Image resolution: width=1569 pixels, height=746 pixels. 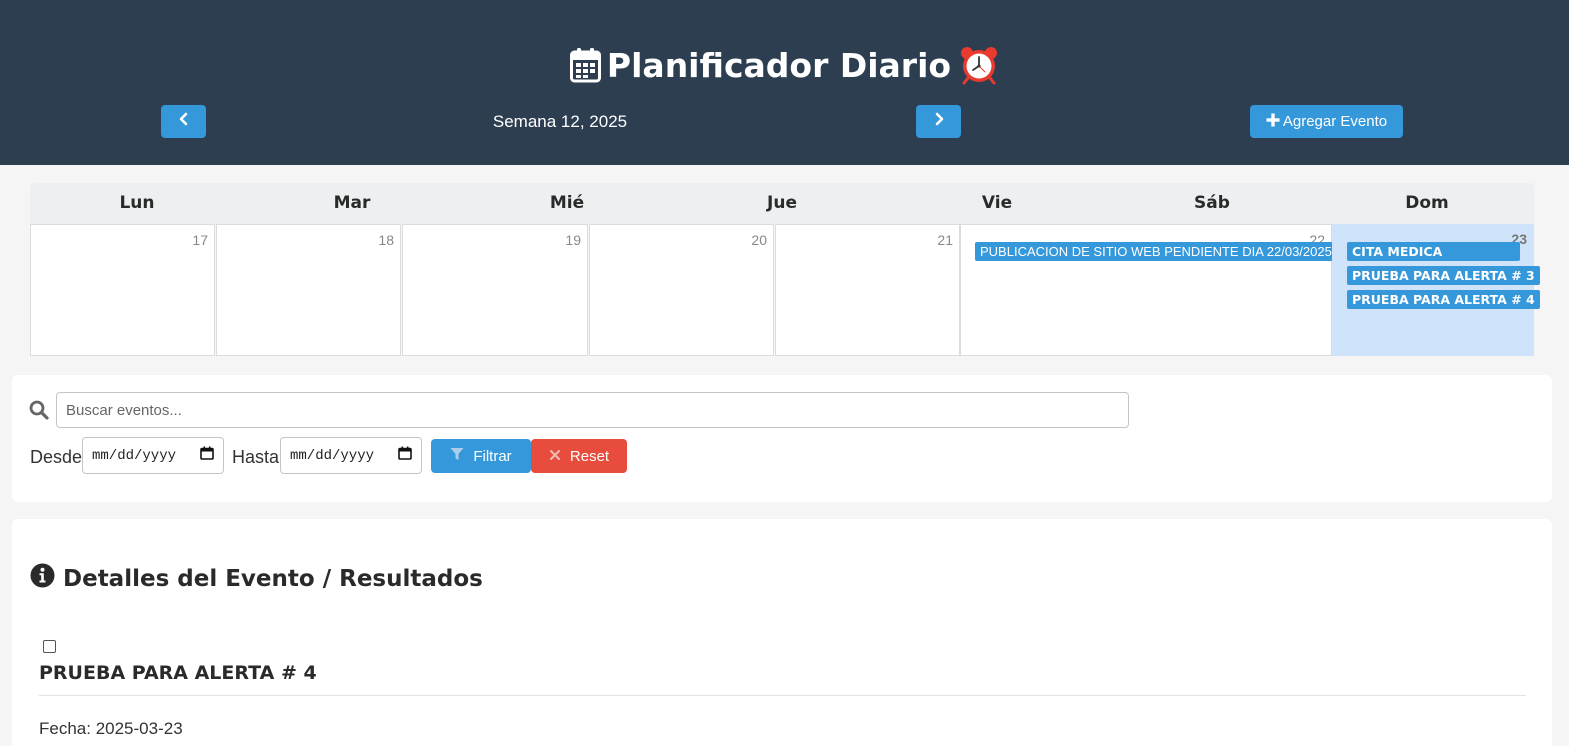 I want to click on calendar-event: CITA MEDICA, so click(x=1433, y=251).